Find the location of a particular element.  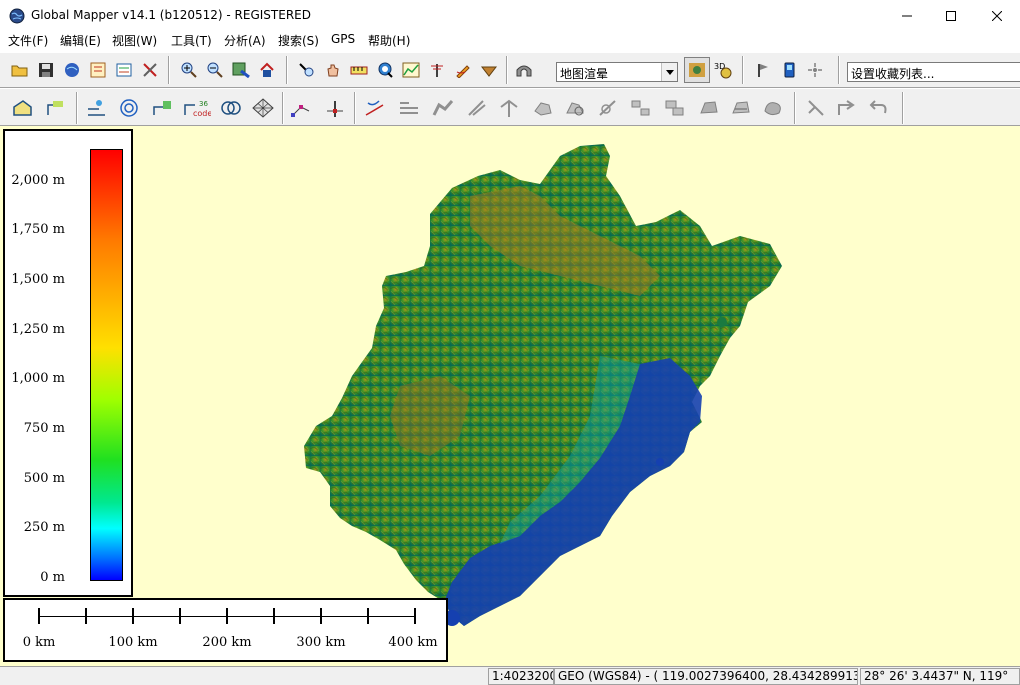

digitizer-button is located at coordinates (463, 70).